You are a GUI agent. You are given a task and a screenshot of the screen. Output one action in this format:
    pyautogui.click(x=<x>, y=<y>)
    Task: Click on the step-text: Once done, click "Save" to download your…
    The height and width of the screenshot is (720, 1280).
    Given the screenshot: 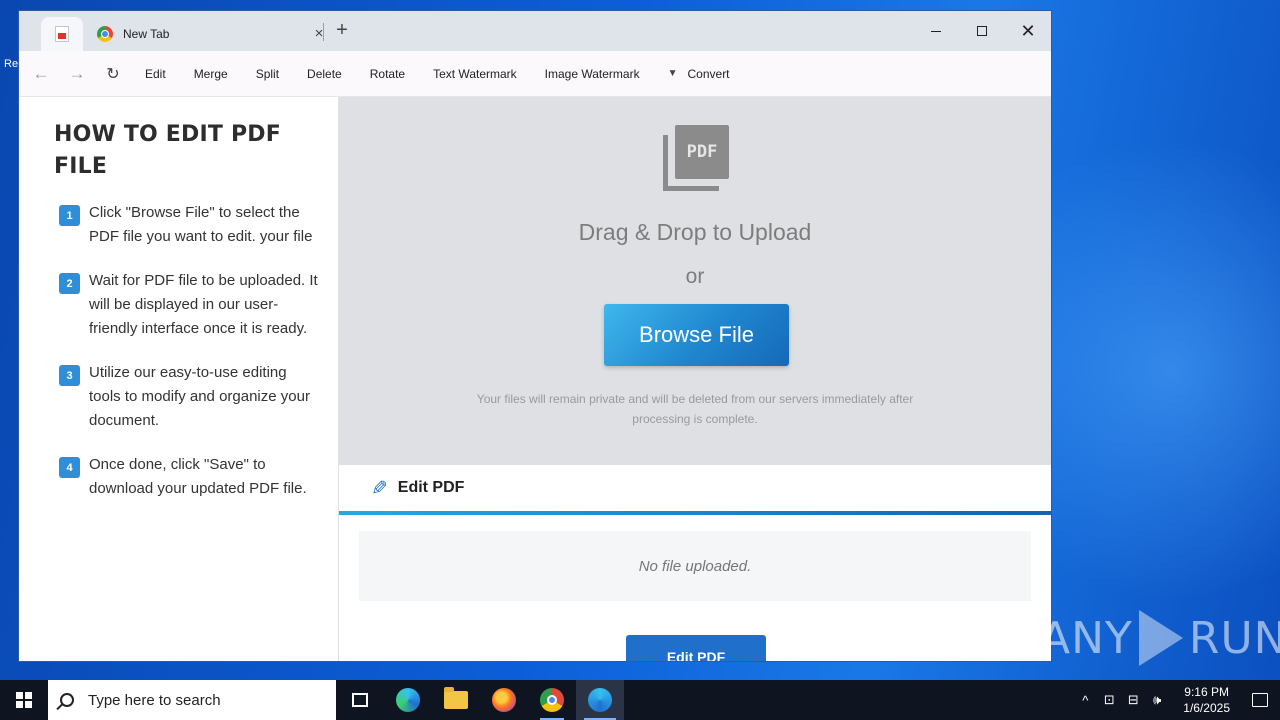 What is the action you would take?
    pyautogui.click(x=198, y=476)
    